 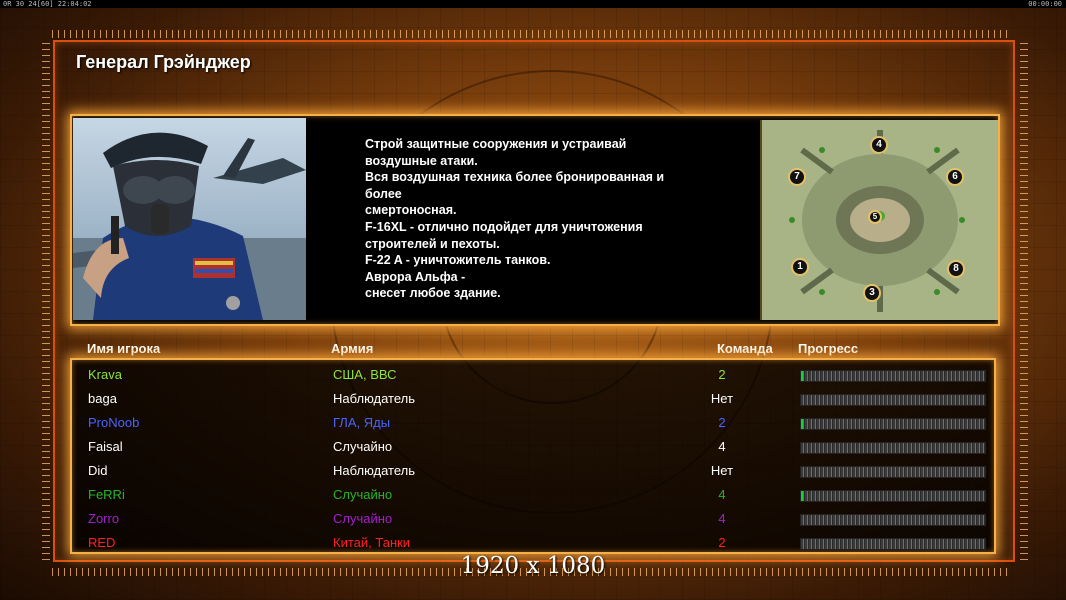 What do you see at coordinates (879, 145) in the screenshot?
I see `start-position-4: 4` at bounding box center [879, 145].